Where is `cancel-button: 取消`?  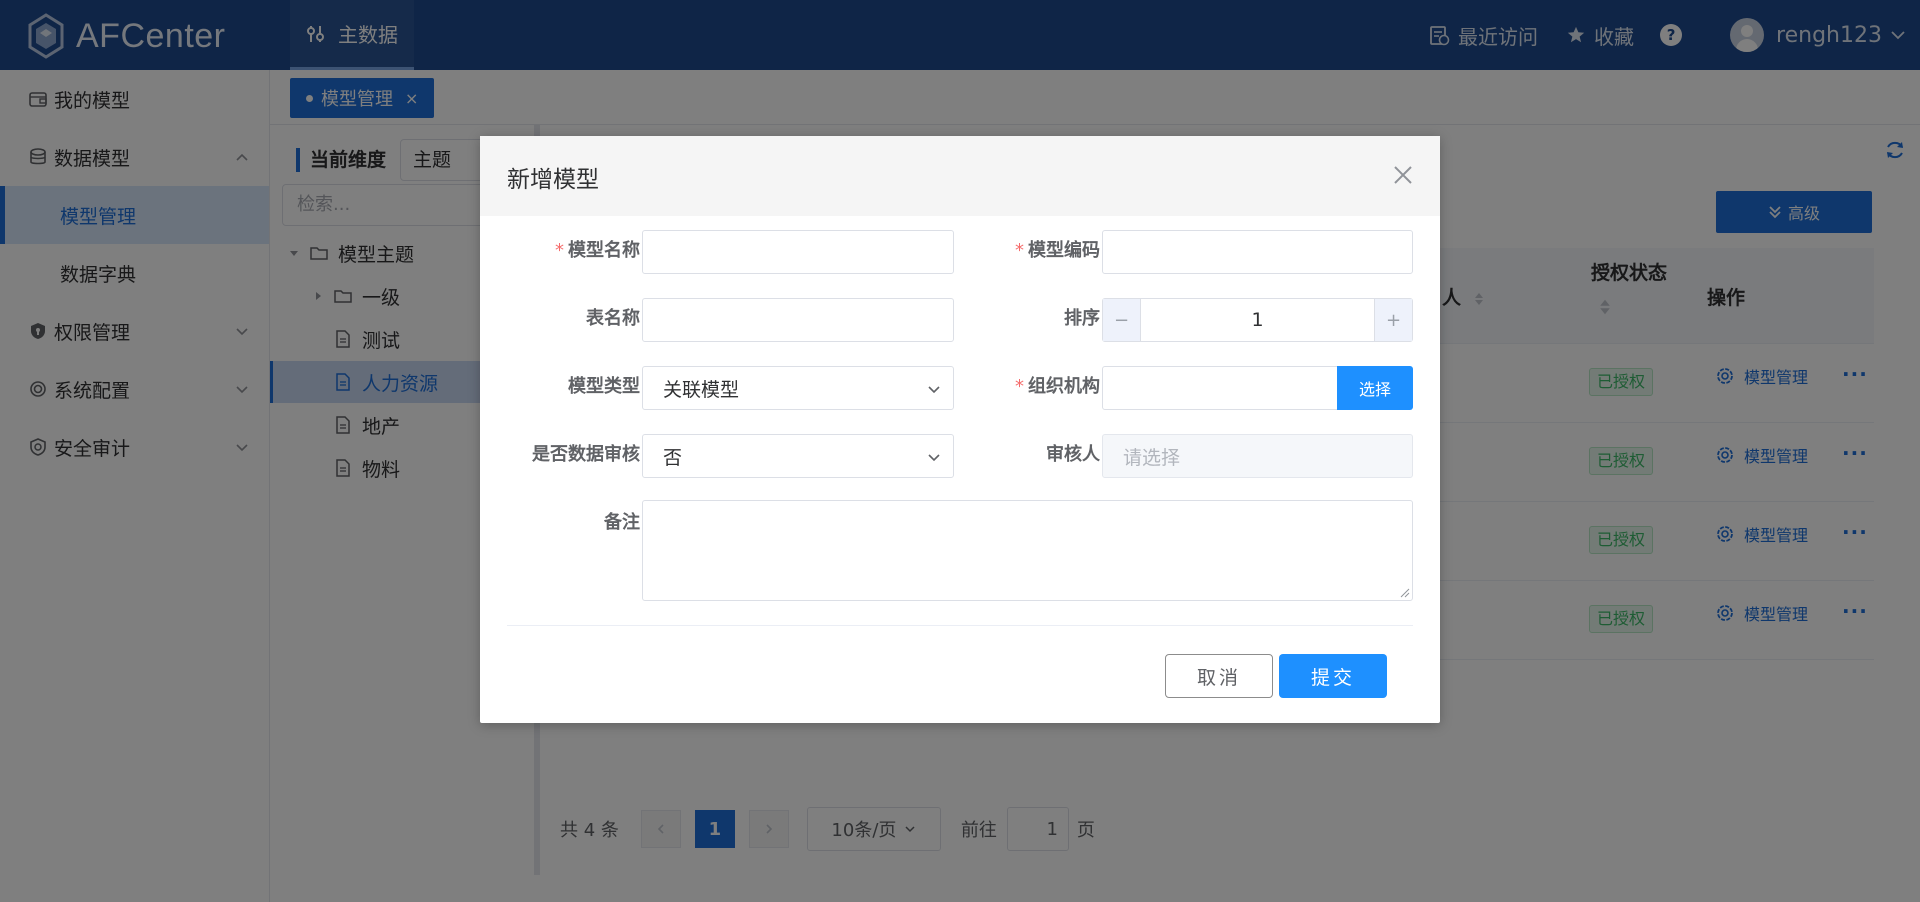 cancel-button: 取消 is located at coordinates (1219, 676).